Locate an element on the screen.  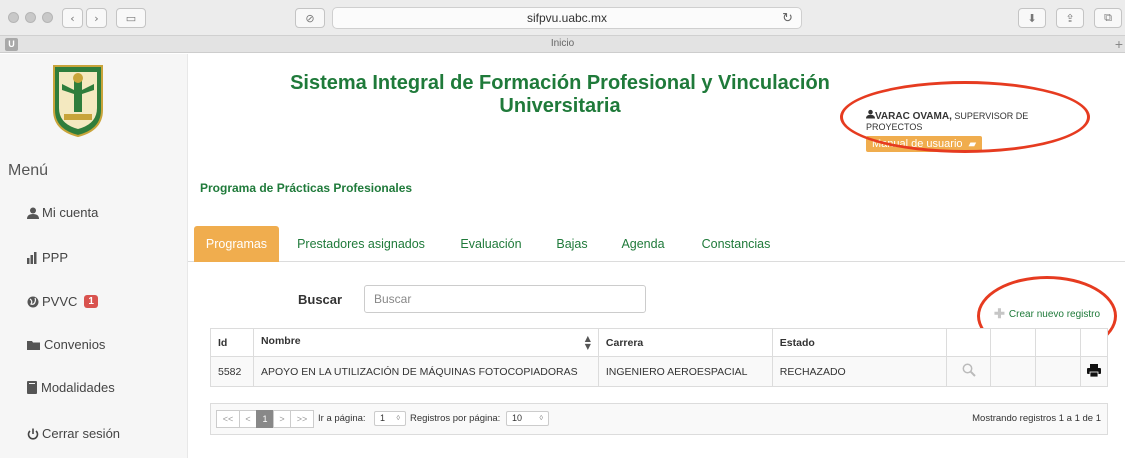
new-tab-icon: + is located at coordinates (1119, 44).